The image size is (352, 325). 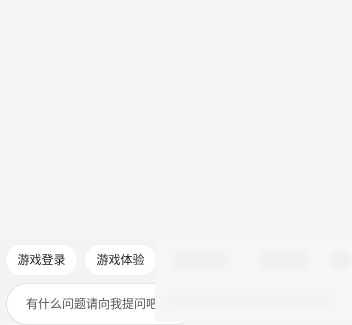 I want to click on chat-input-placeholder: 有什么问题请向我提问吧, so click(x=92, y=304).